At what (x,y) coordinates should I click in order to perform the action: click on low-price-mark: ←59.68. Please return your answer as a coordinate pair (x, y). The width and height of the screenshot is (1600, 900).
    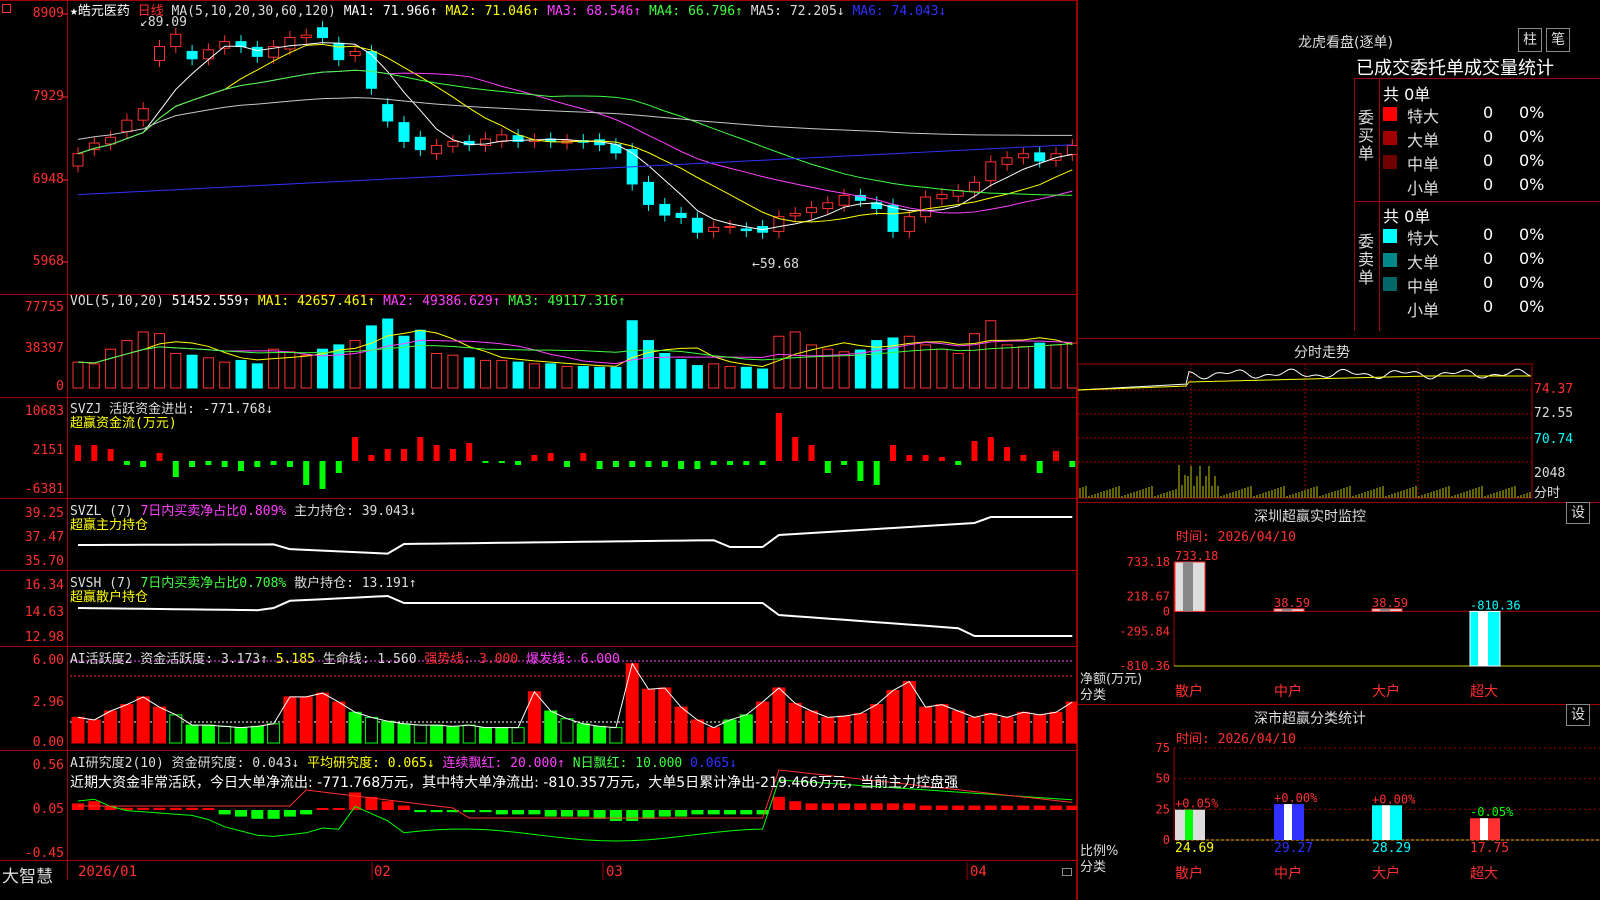
    Looking at the image, I should click on (775, 264).